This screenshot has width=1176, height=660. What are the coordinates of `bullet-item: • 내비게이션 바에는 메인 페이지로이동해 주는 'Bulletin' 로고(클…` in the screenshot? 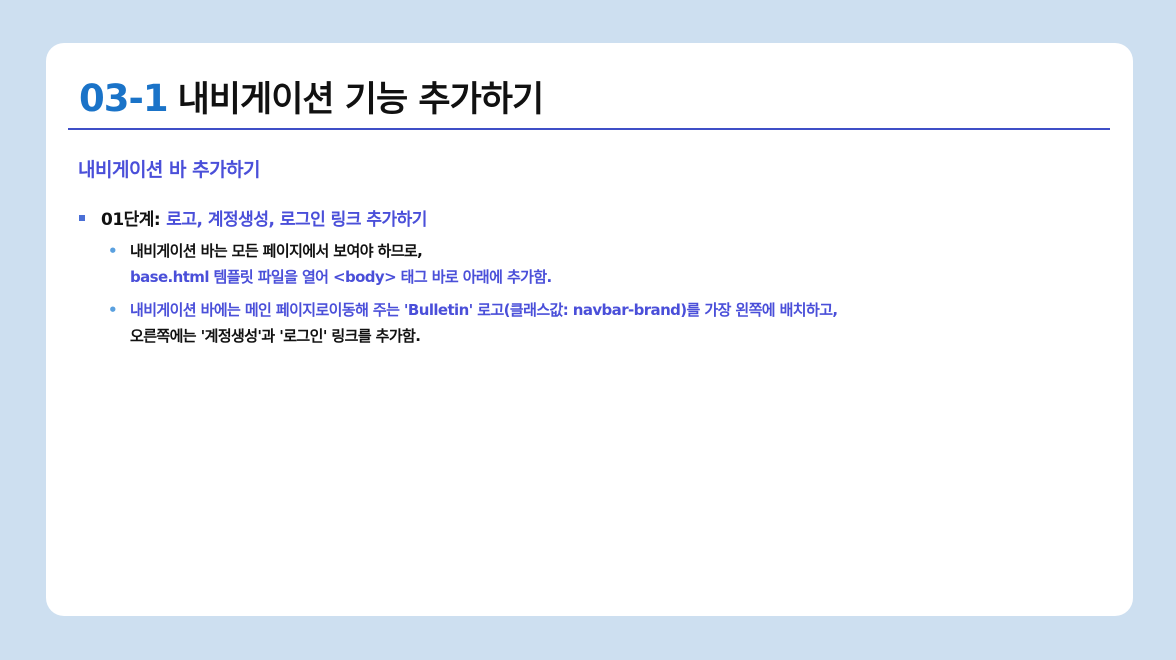 It's located at (473, 323).